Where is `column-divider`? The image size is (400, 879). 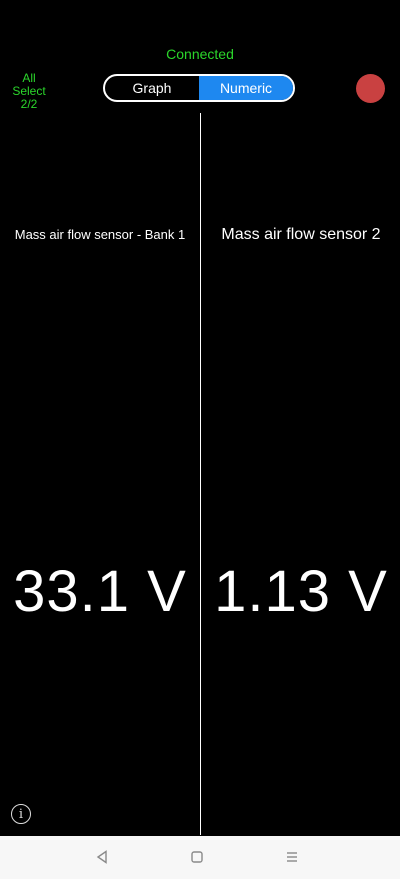 column-divider is located at coordinates (200, 474).